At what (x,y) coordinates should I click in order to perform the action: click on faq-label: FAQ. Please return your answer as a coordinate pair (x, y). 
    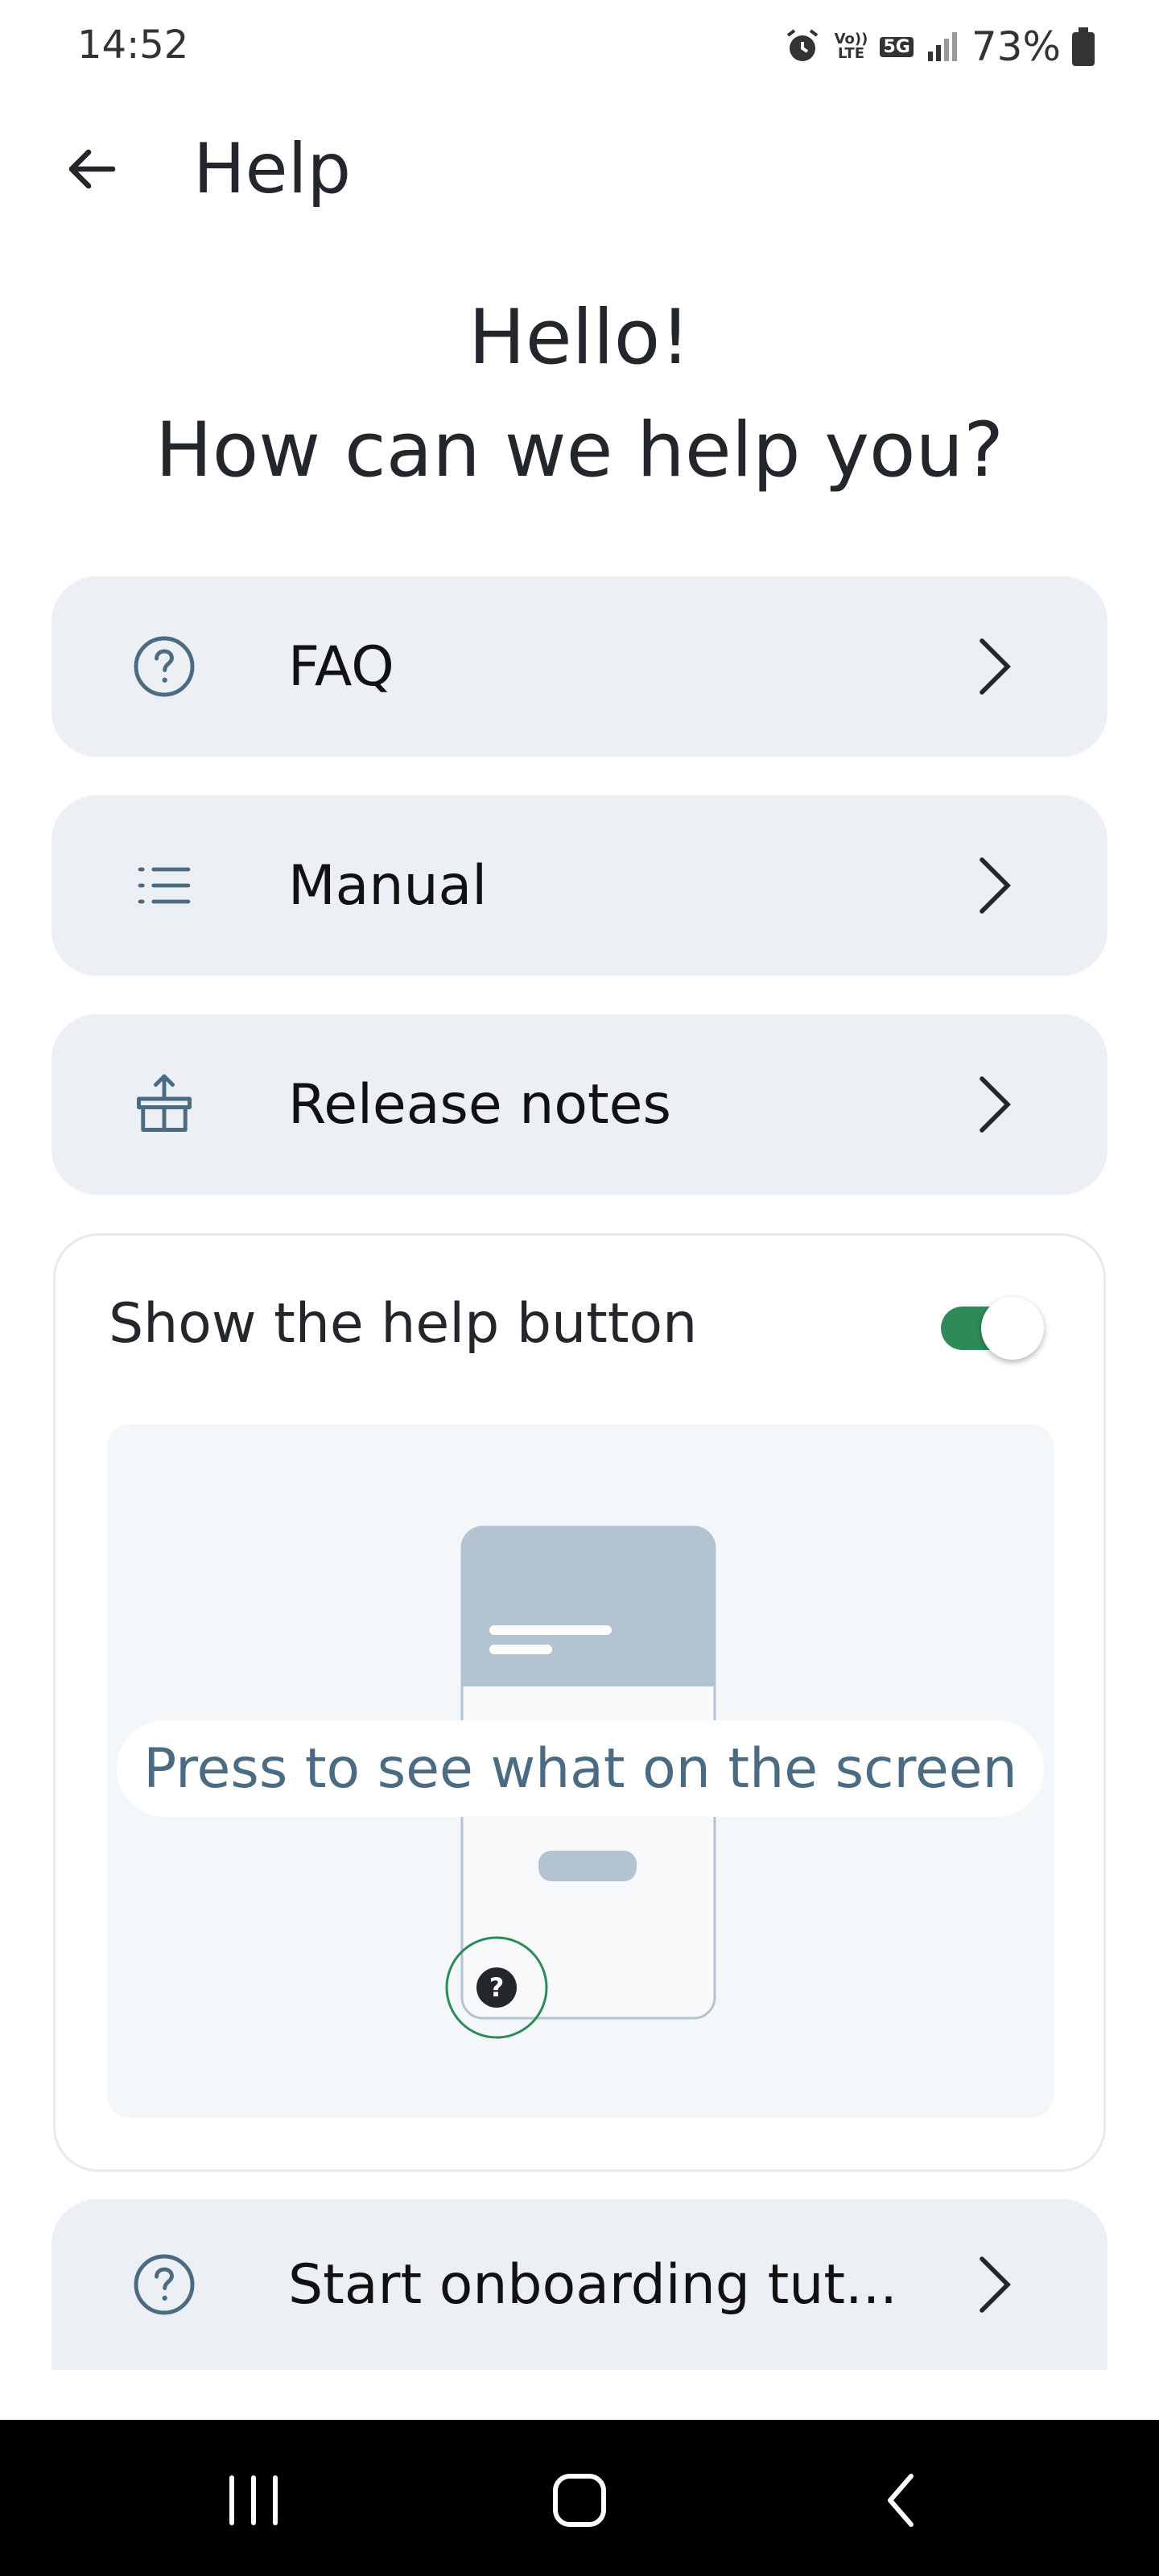
    Looking at the image, I should click on (341, 666).